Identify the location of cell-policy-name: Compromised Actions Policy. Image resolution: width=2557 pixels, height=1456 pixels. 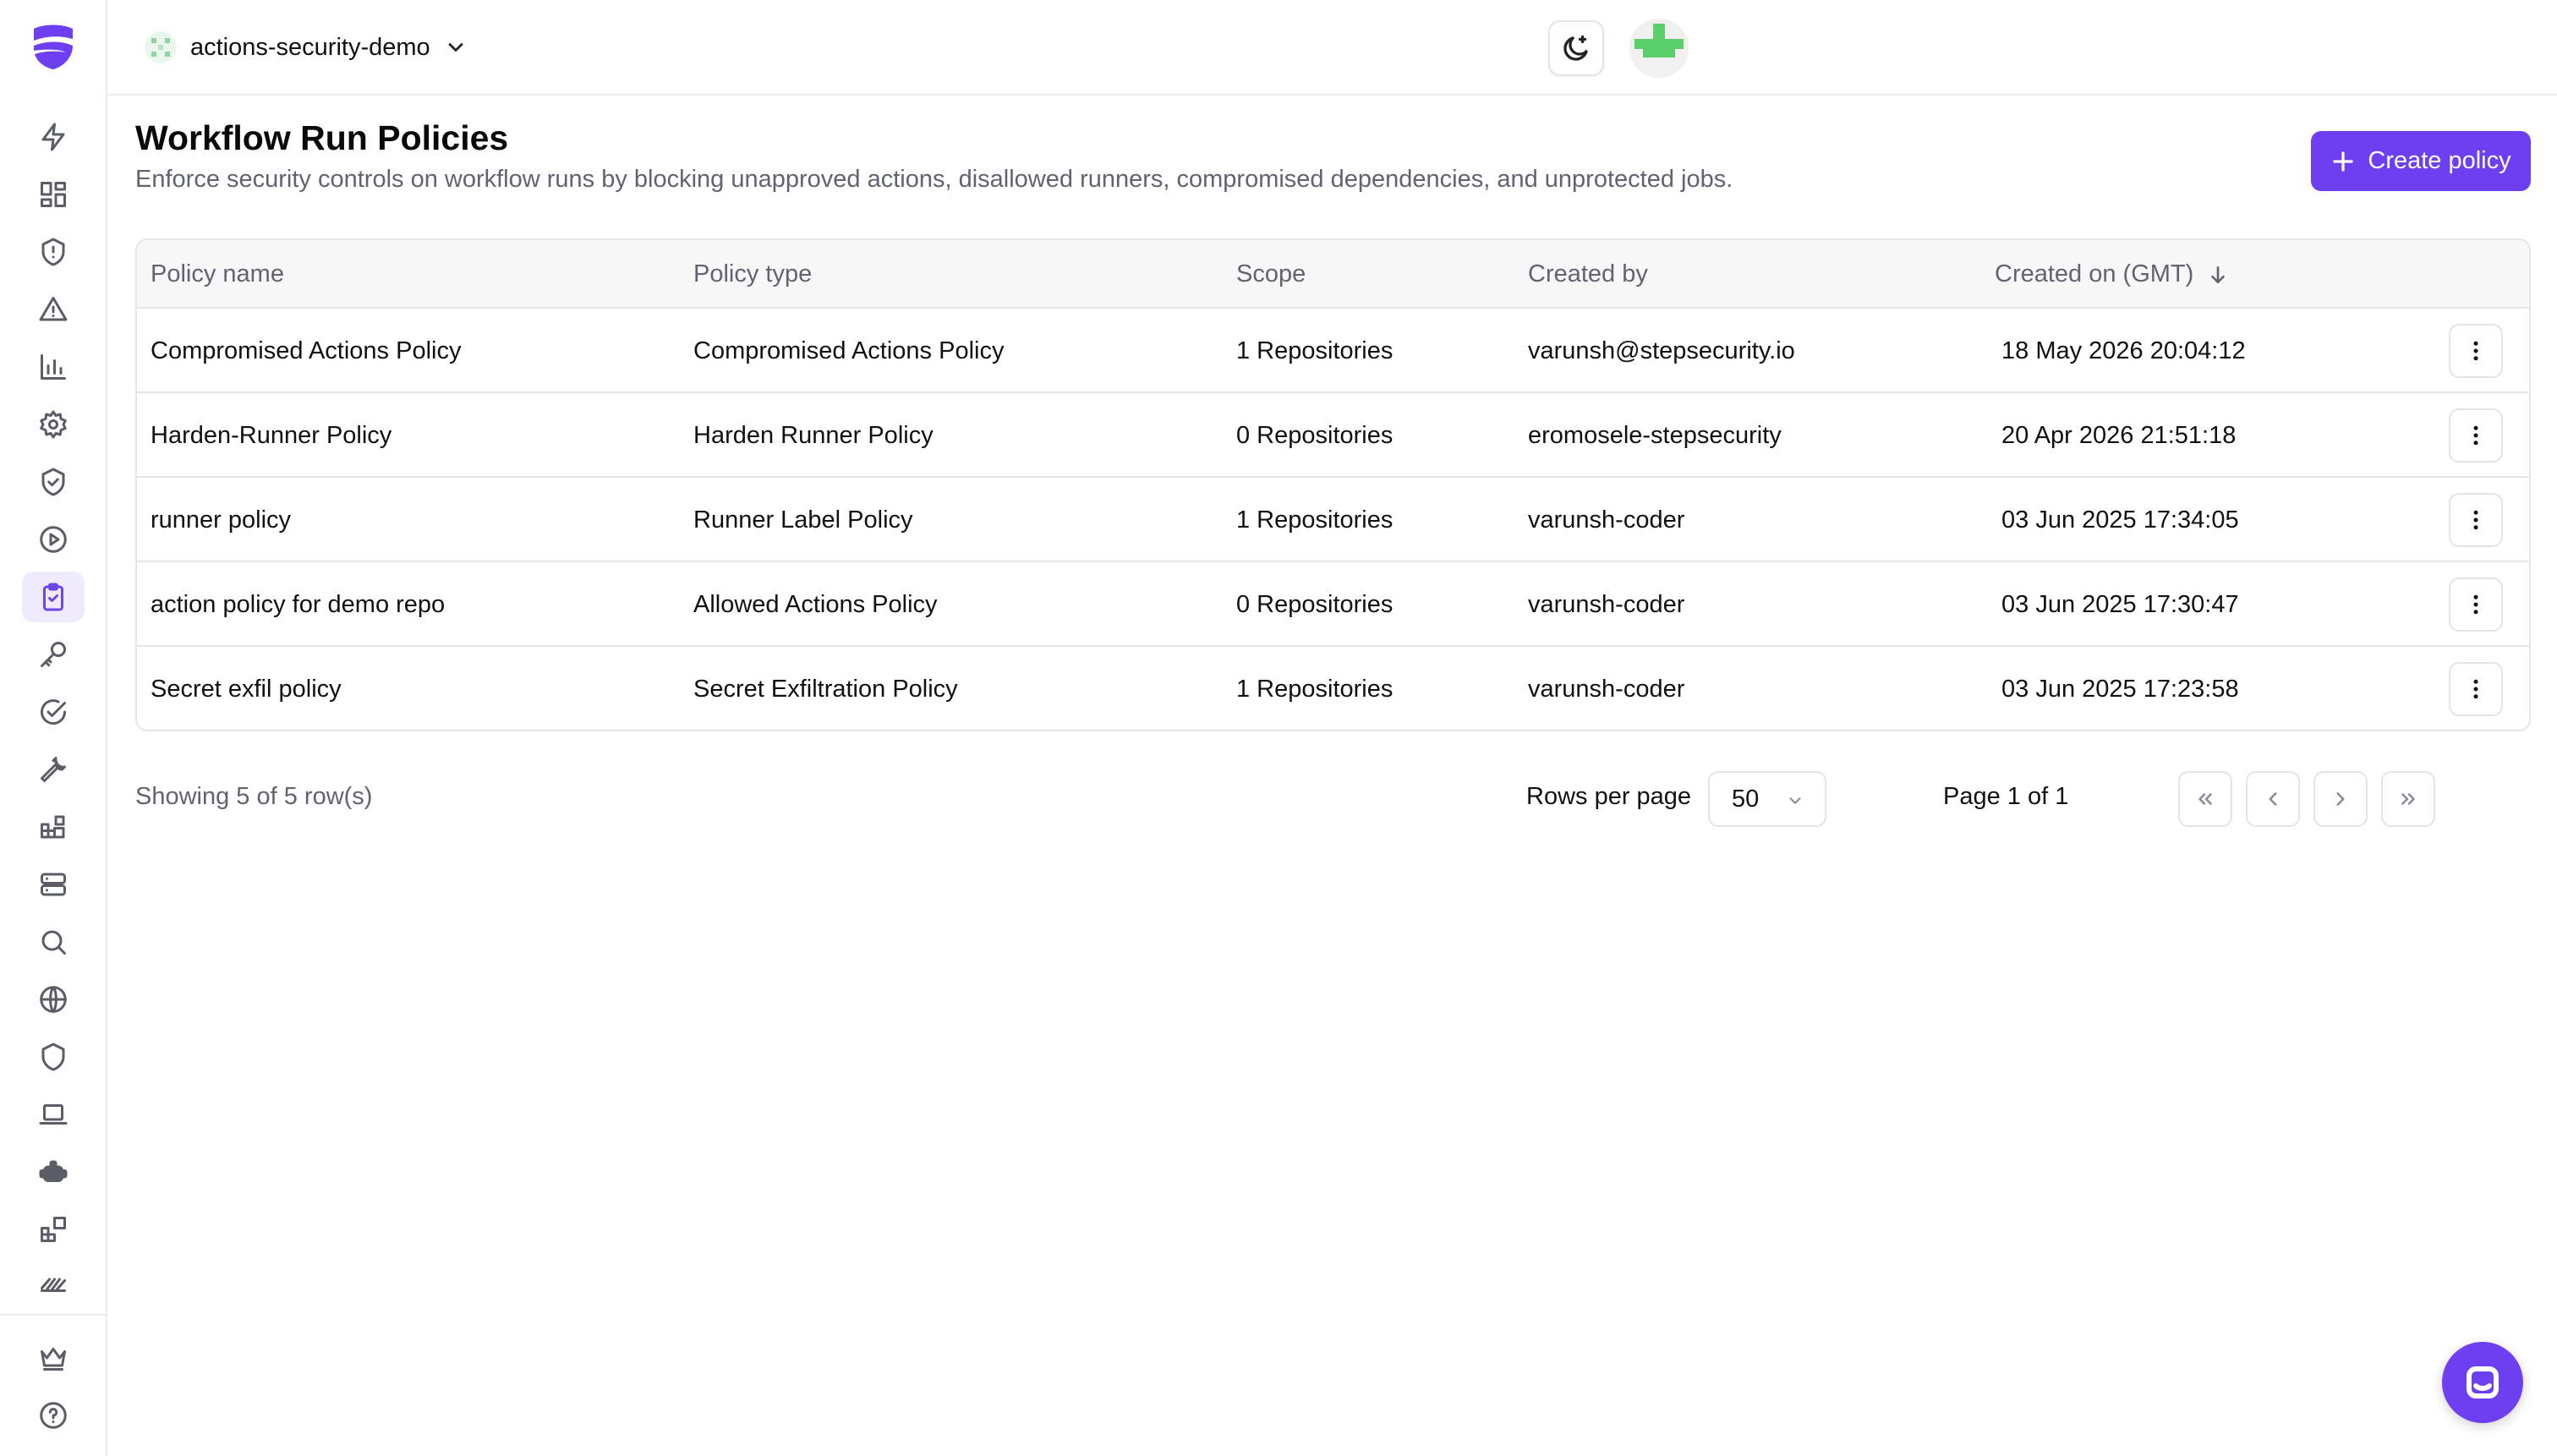
(306, 351).